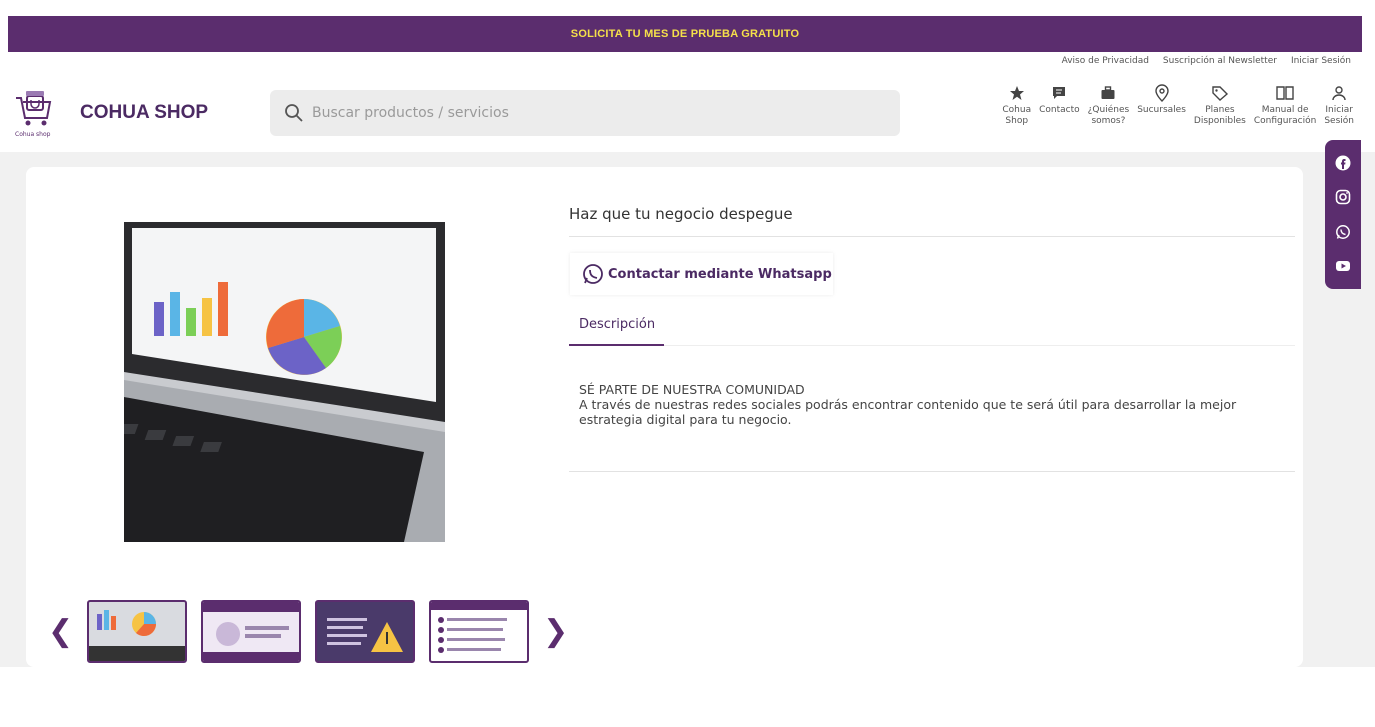 This screenshot has width=1375, height=727. I want to click on search-bar, so click(585, 113).